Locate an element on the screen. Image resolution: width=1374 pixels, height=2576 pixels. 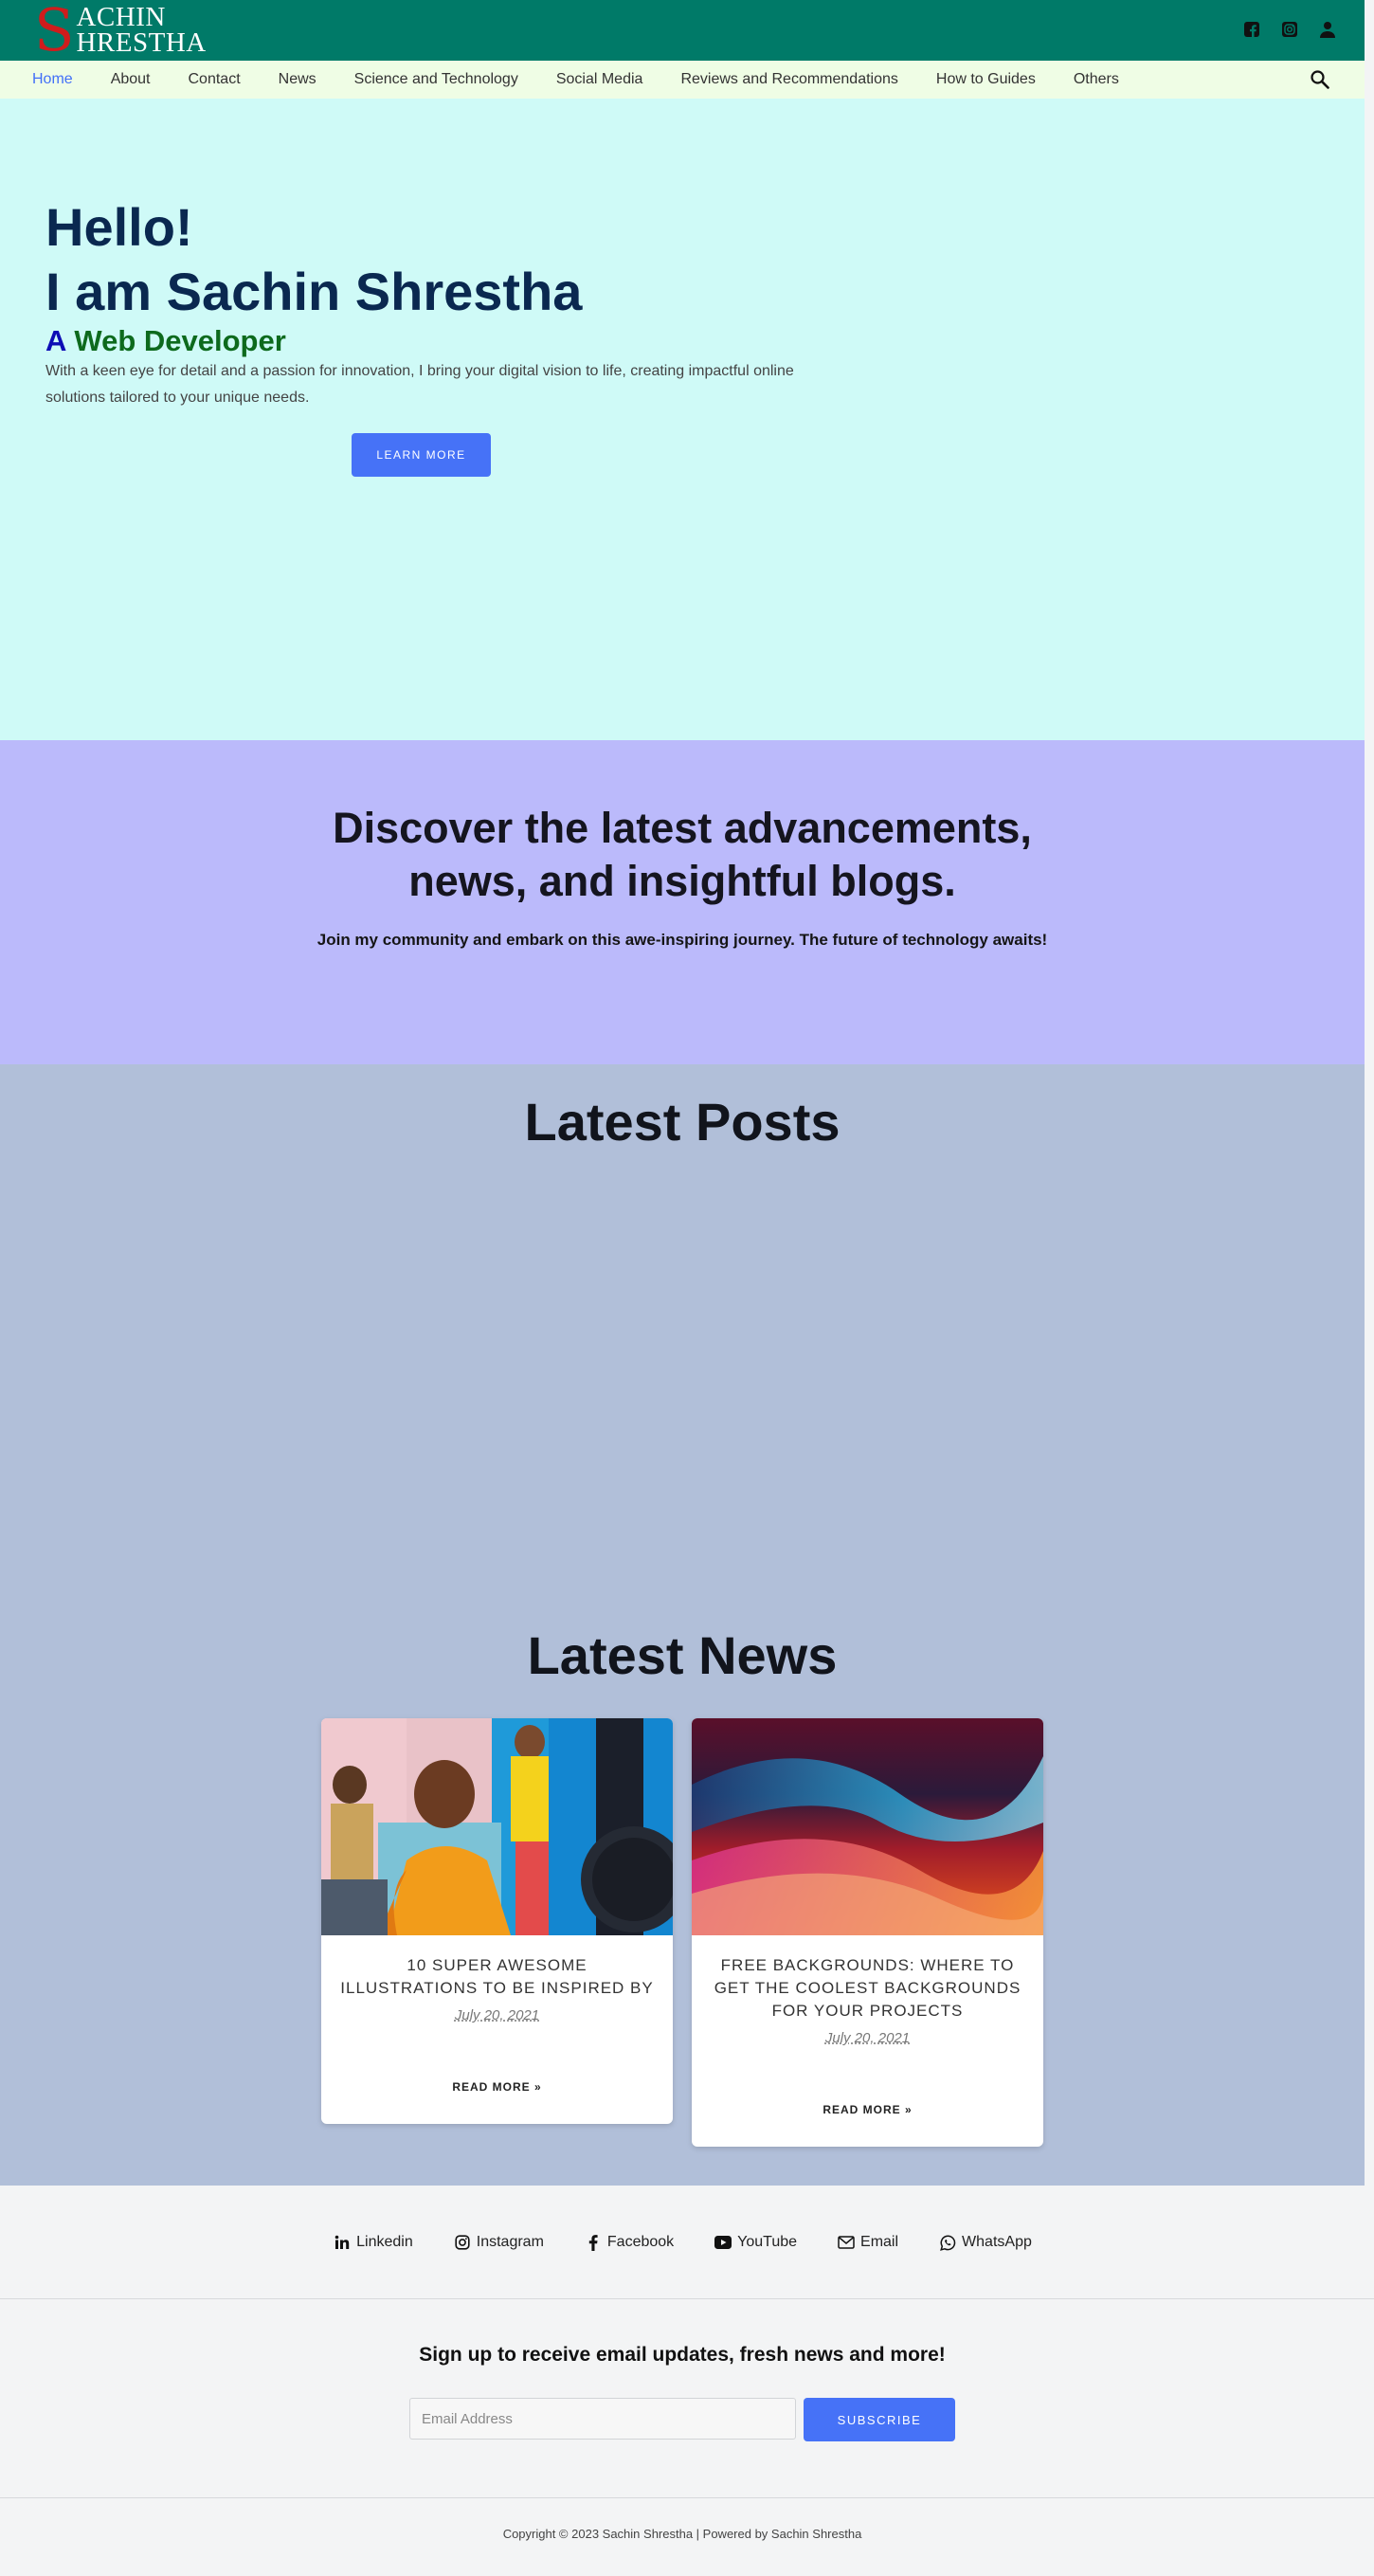
social-link-instagram: Instagram is located at coordinates (498, 2242).